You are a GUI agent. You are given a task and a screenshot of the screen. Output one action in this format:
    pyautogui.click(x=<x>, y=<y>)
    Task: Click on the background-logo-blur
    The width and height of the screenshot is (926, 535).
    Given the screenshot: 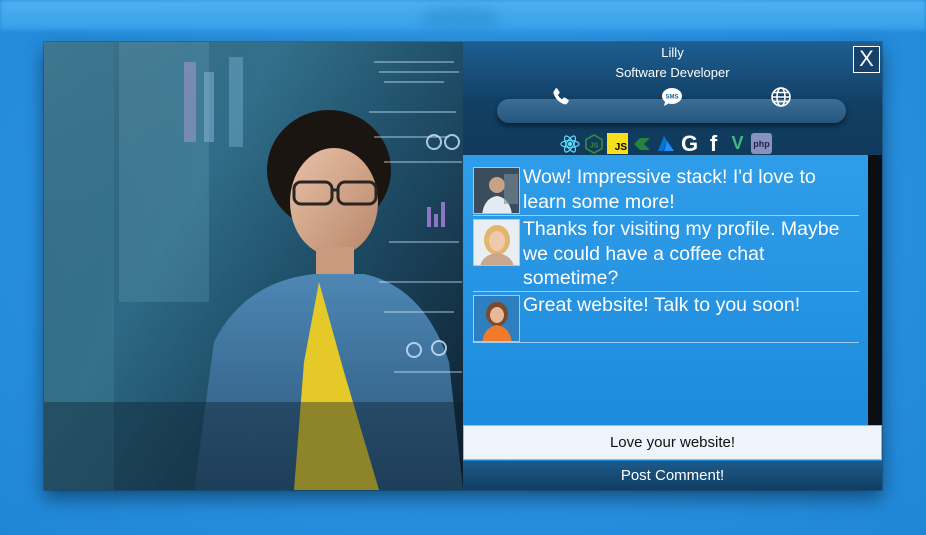 What is the action you would take?
    pyautogui.click(x=460, y=19)
    